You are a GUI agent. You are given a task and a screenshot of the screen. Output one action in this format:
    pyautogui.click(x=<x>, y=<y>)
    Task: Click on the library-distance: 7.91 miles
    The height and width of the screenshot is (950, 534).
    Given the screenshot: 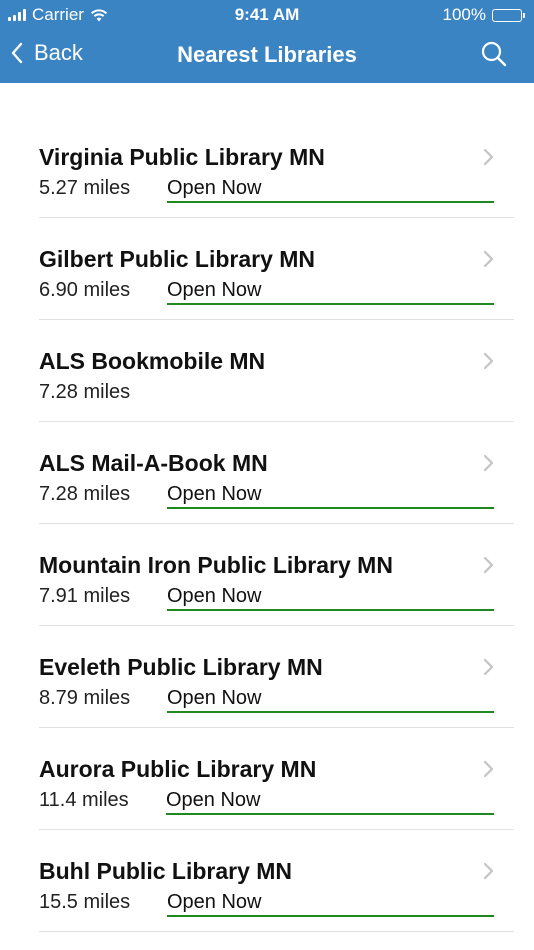 What is the action you would take?
    pyautogui.click(x=85, y=596)
    